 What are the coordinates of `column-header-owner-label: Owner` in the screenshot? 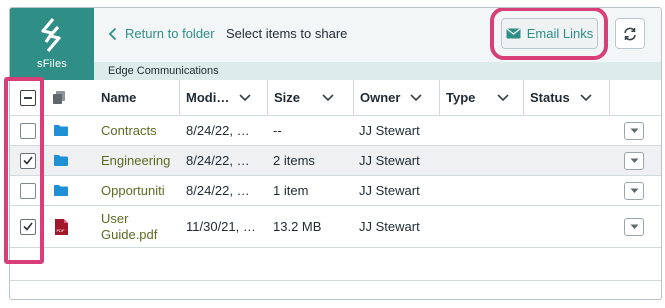 It's located at (380, 97).